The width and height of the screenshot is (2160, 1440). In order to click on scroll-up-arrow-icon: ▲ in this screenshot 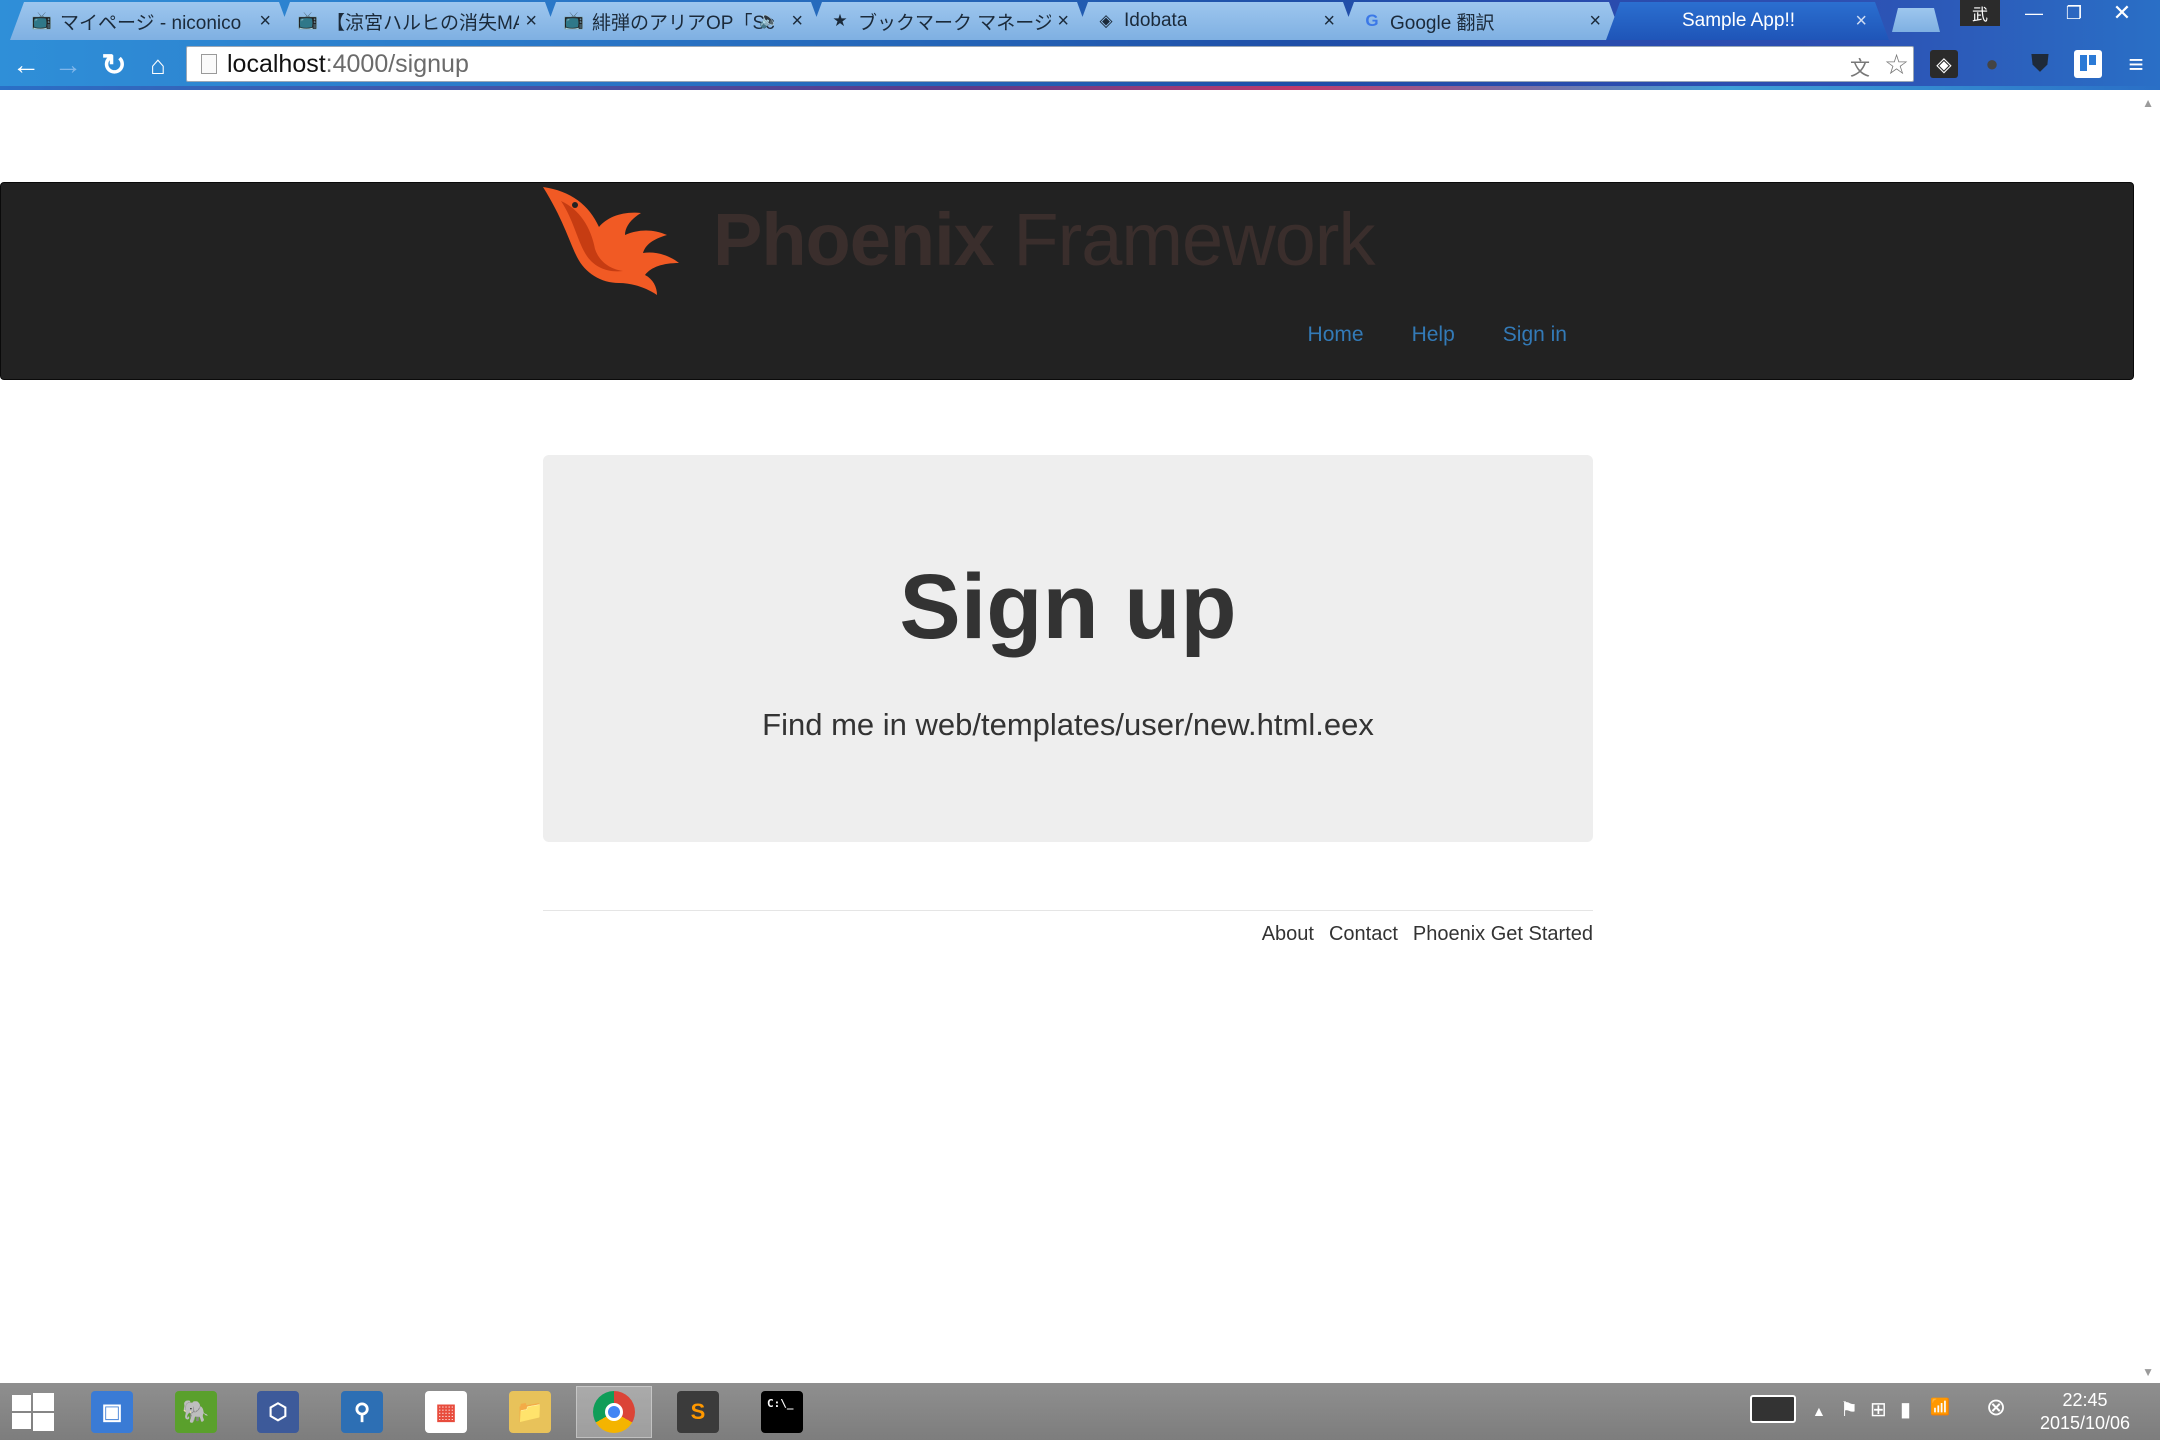, I will do `click(2148, 103)`.